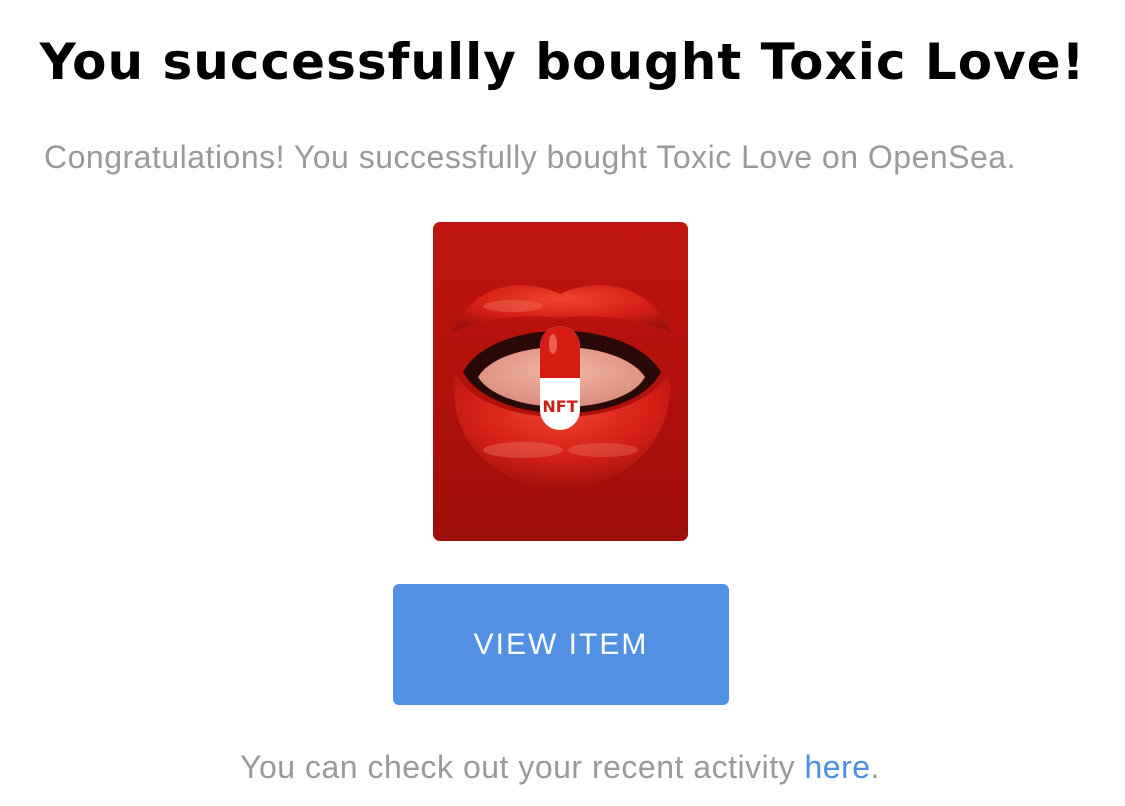 Image resolution: width=1125 pixels, height=806 pixels. Describe the element at coordinates (562, 62) in the screenshot. I see `page-title: You successfully bought Toxic Love!` at that location.